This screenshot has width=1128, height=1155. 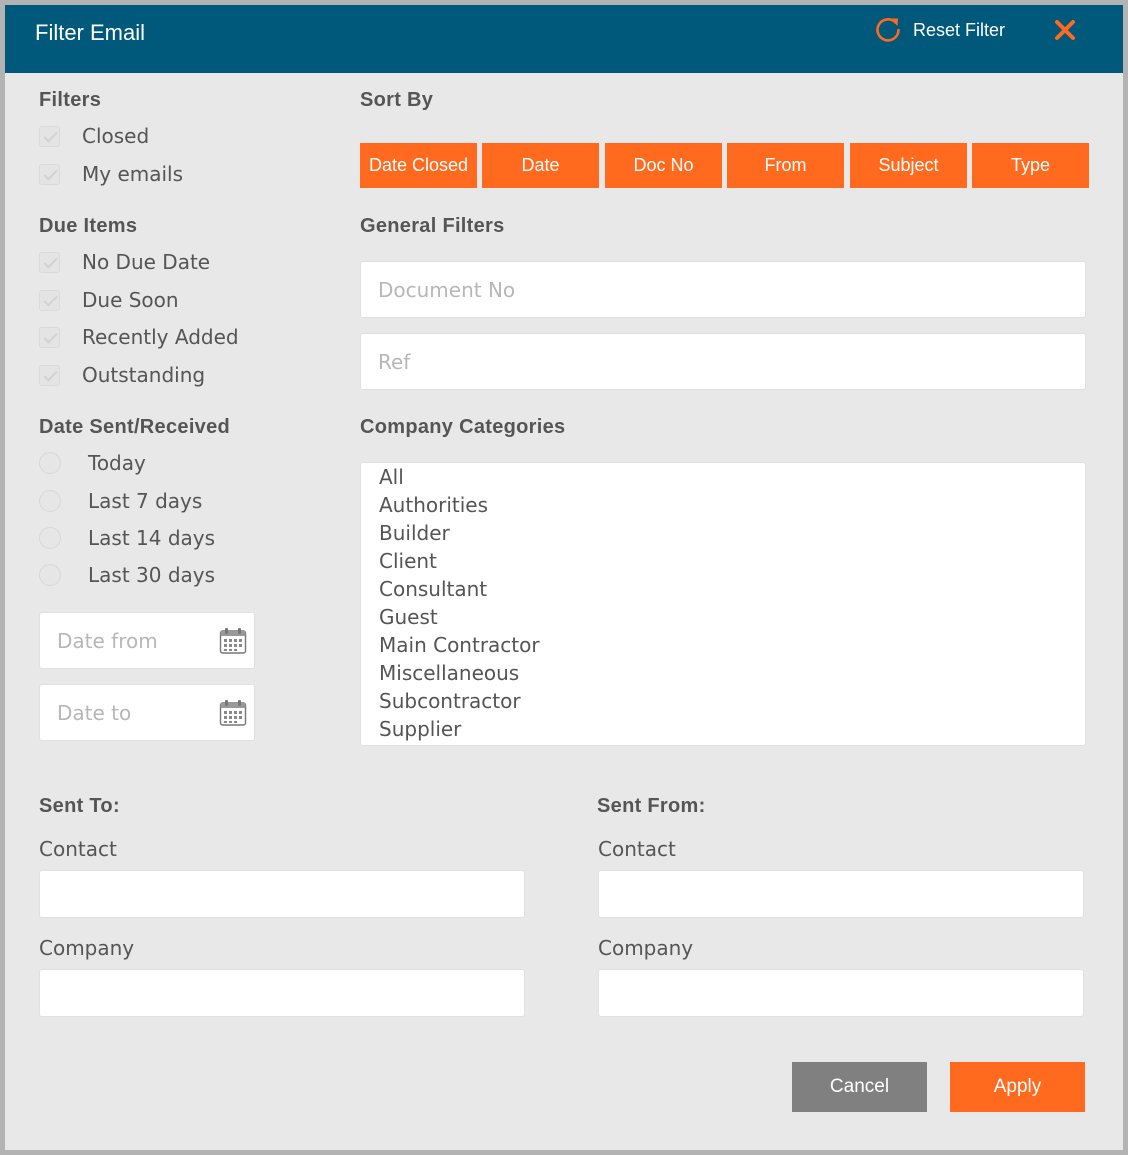 What do you see at coordinates (420, 729) in the screenshot?
I see `category-item: Supplier` at bounding box center [420, 729].